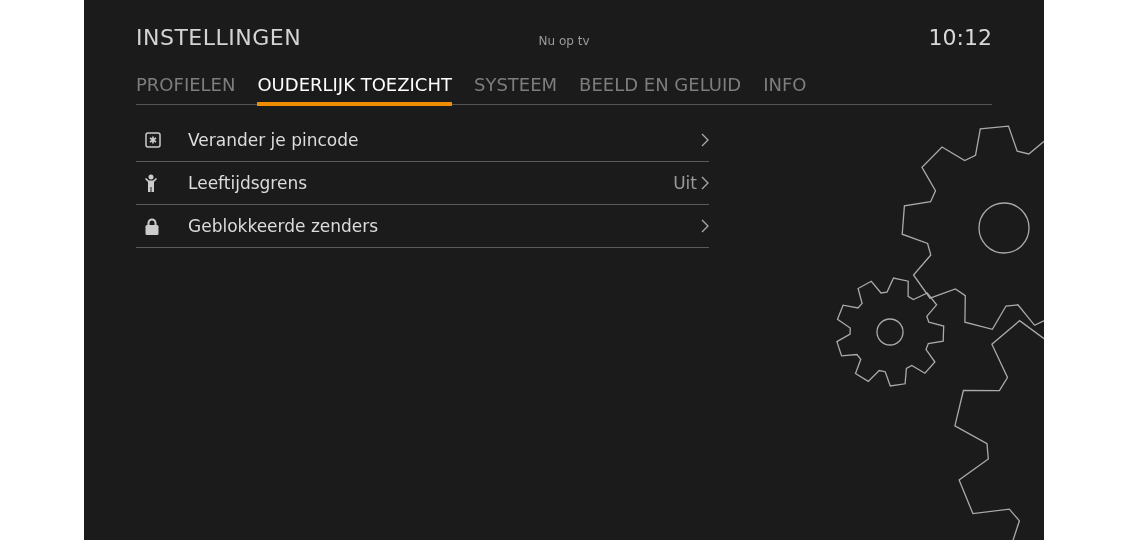 The height and width of the screenshot is (540, 1128). Describe the element at coordinates (284, 226) in the screenshot. I see `menu-label: Geblokkeerde zenders` at that location.